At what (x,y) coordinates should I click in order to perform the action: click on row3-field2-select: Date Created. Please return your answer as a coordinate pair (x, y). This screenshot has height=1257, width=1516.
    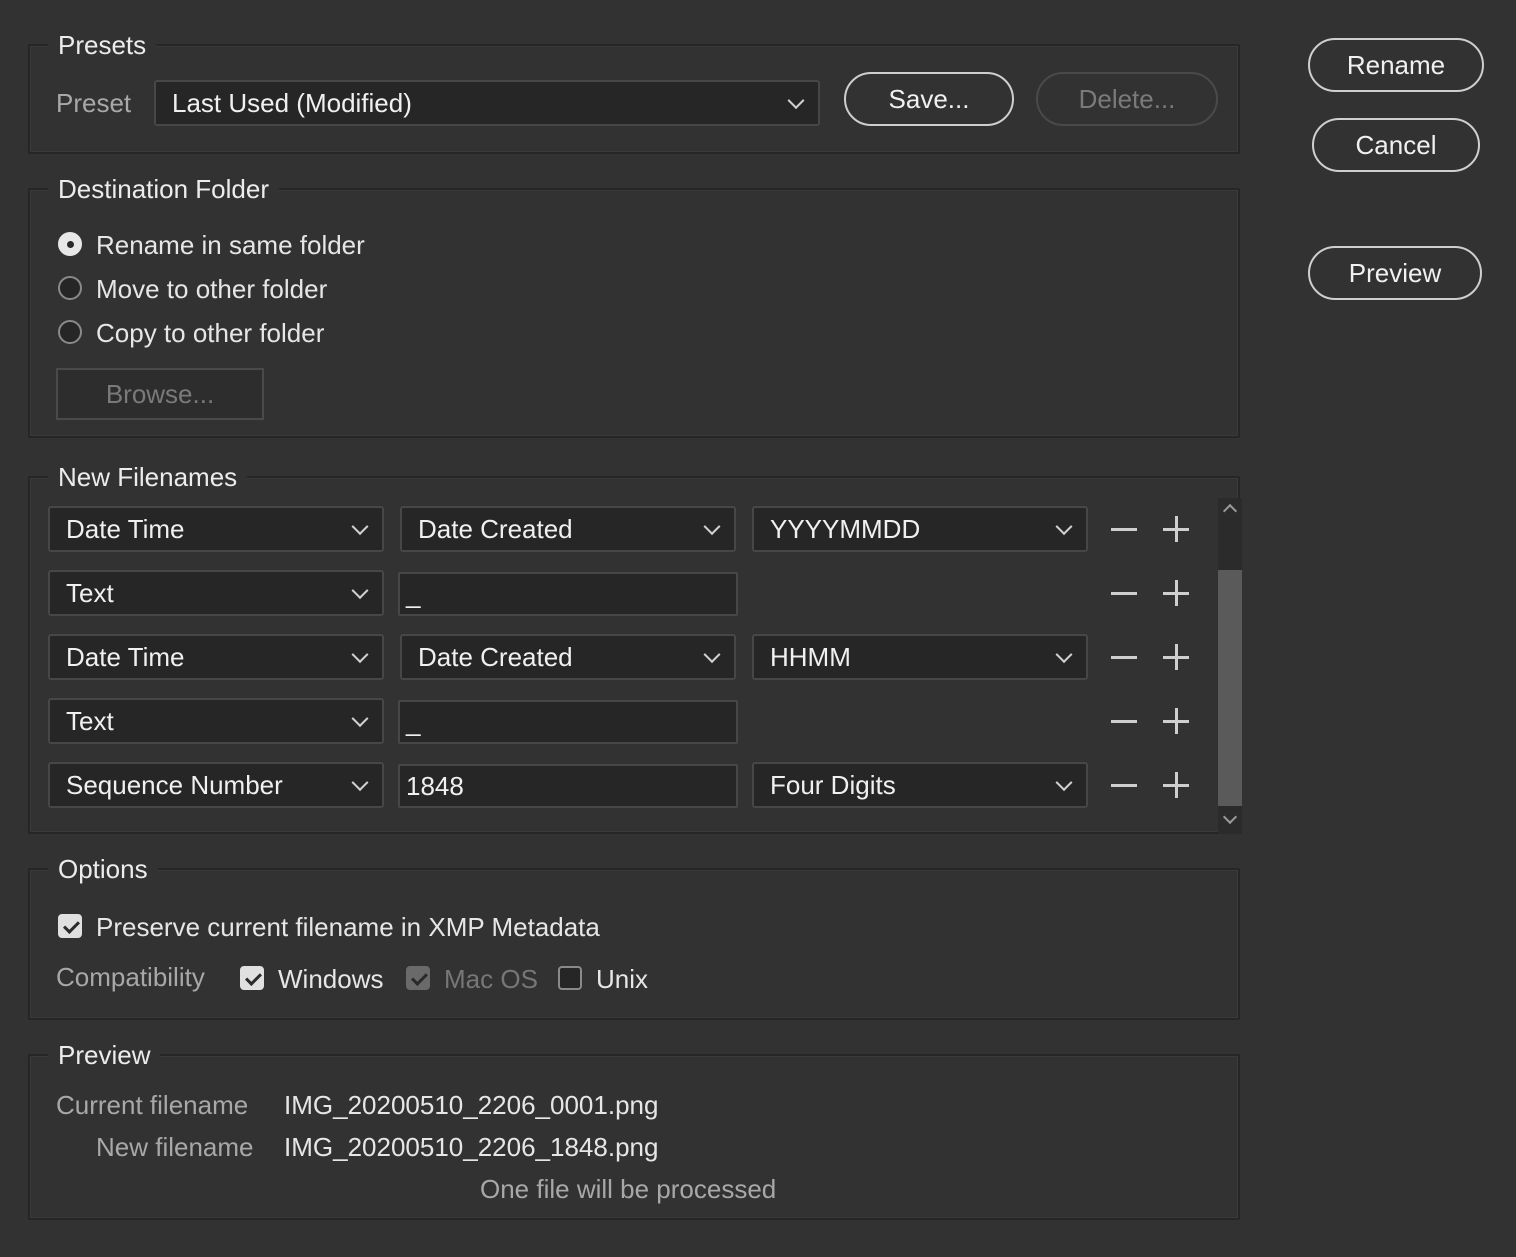
    Looking at the image, I should click on (568, 657).